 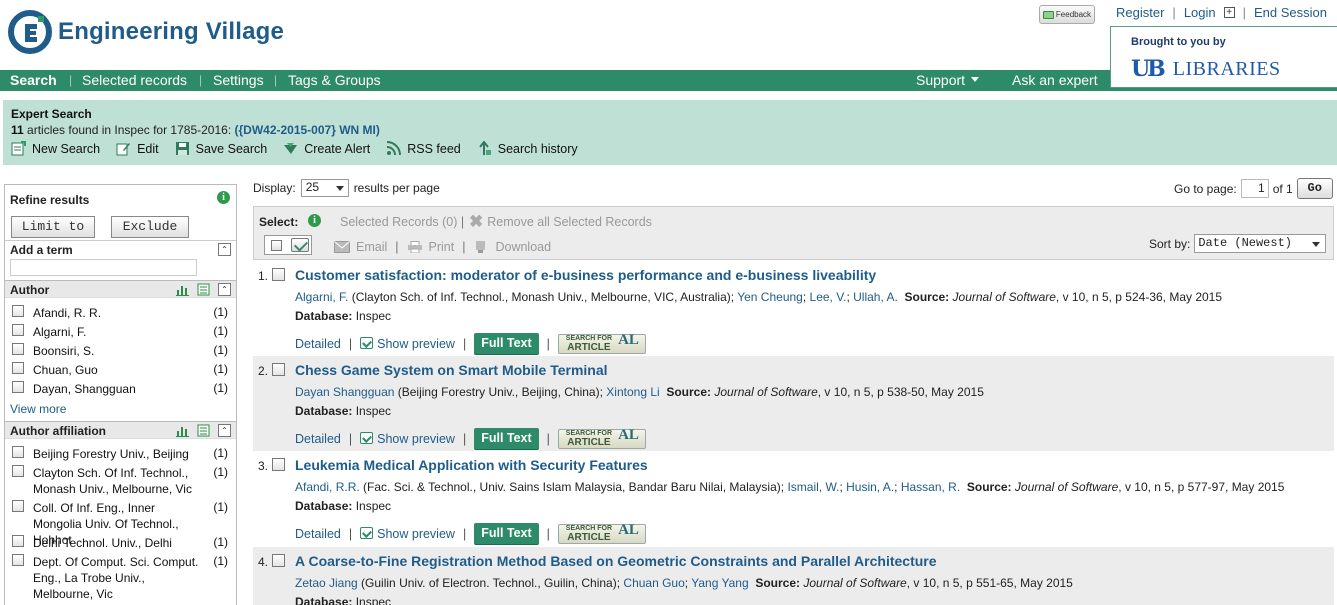 What do you see at coordinates (103, 267) in the screenshot?
I see `add-term-input` at bounding box center [103, 267].